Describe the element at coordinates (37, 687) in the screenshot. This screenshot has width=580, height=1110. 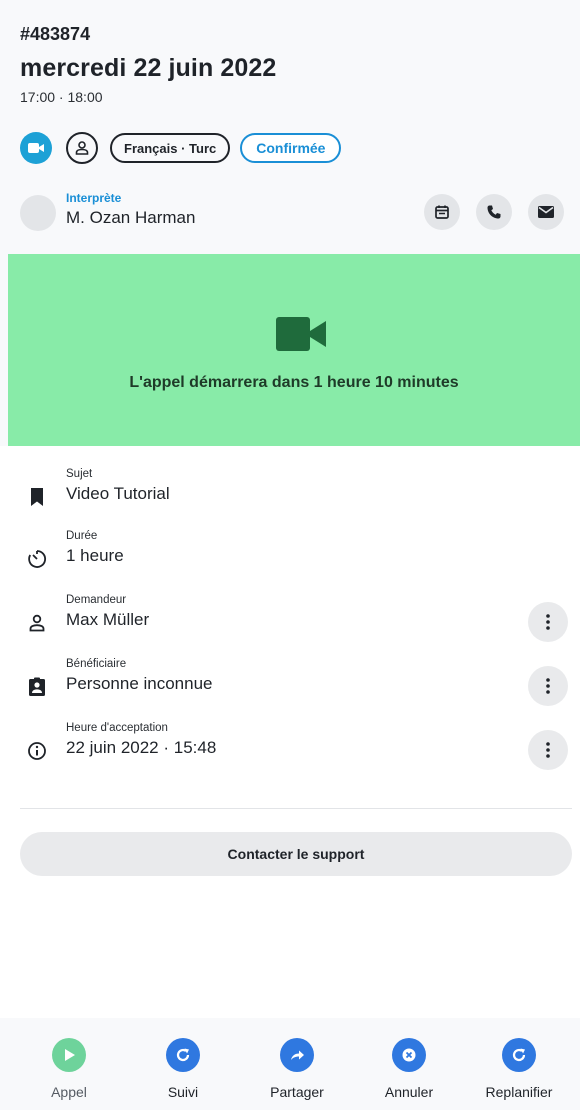
I see `badge-icon` at that location.